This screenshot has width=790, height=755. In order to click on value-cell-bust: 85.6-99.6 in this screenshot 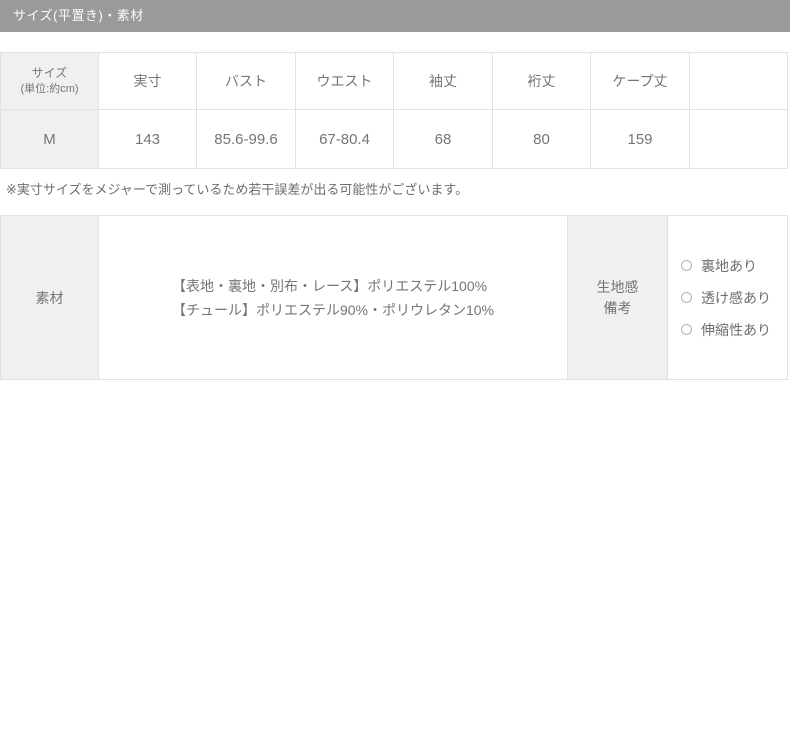, I will do `click(246, 139)`.